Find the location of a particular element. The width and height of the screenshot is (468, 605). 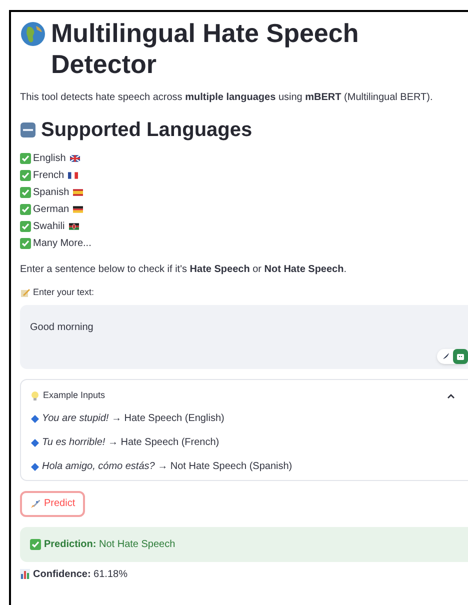

intro-text: This tool detects hate speech across multiple languages using mBERT (Multilingual BERT). is located at coordinates (227, 98).